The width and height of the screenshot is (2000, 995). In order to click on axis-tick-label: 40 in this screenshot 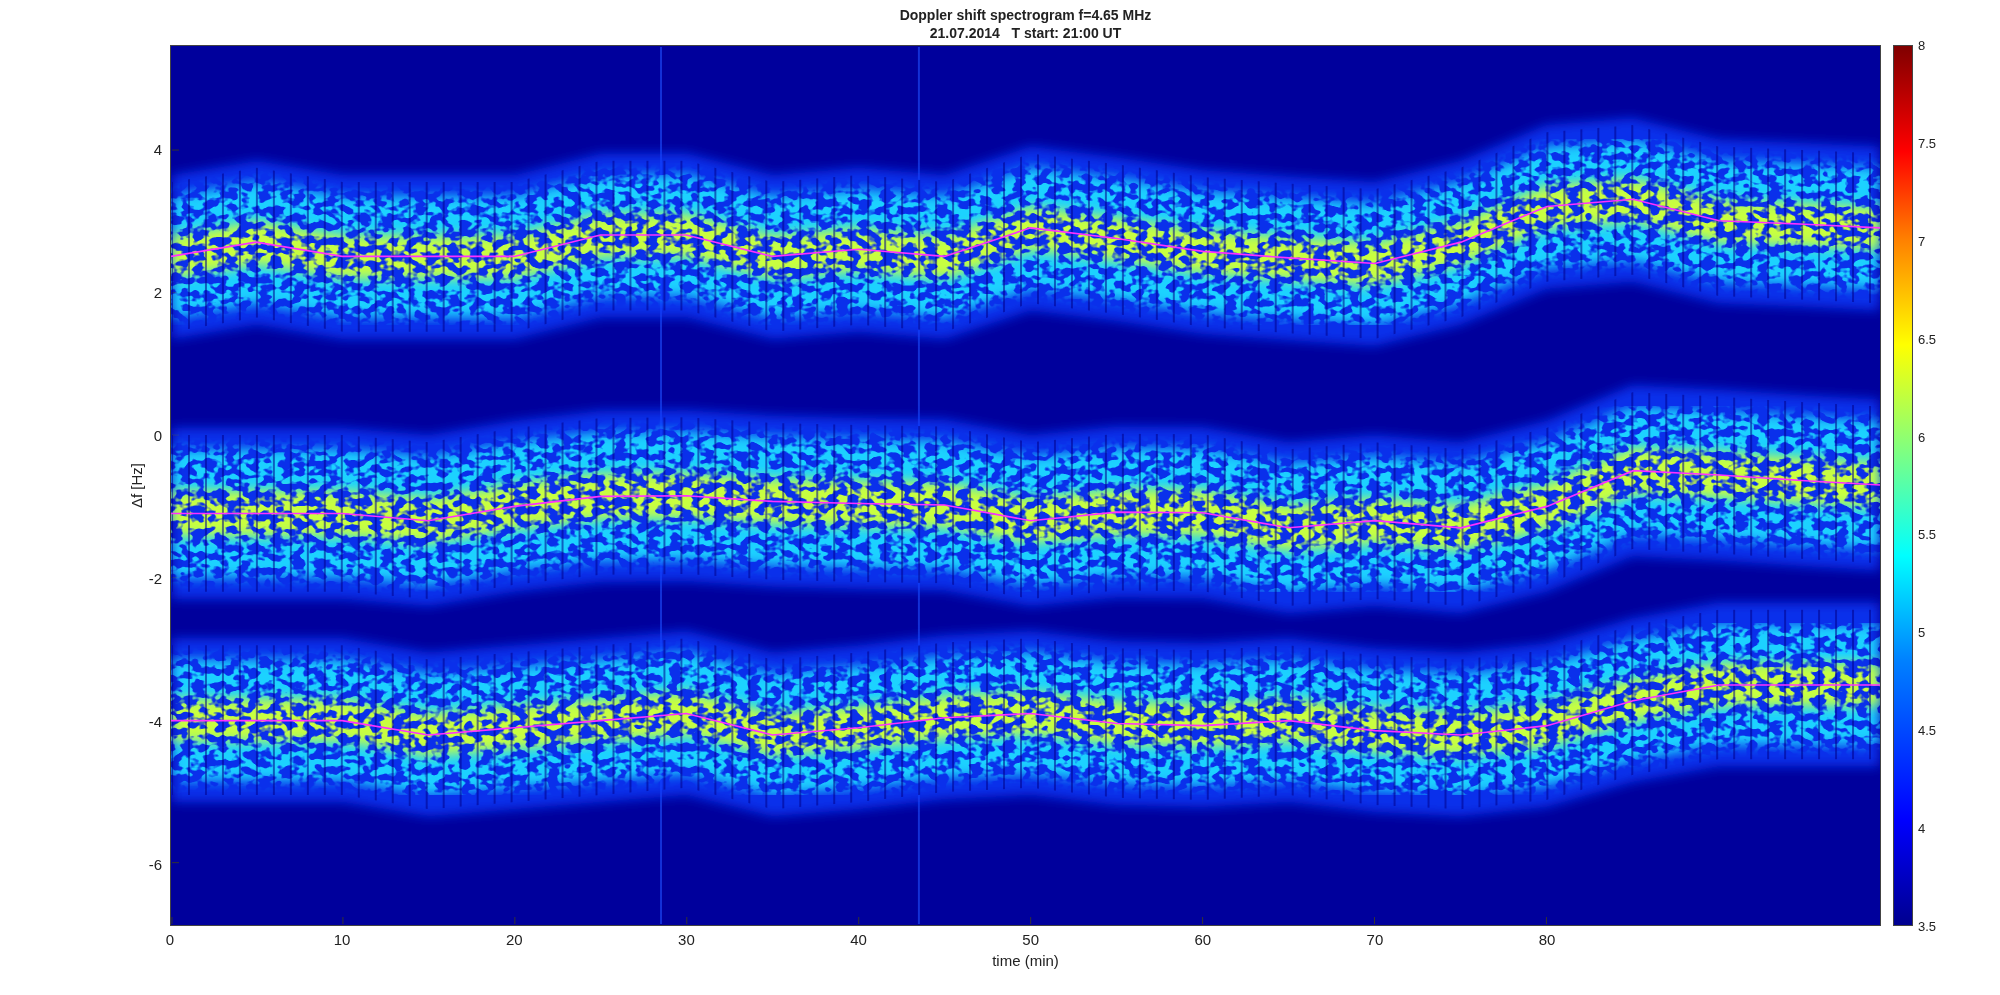, I will do `click(858, 939)`.